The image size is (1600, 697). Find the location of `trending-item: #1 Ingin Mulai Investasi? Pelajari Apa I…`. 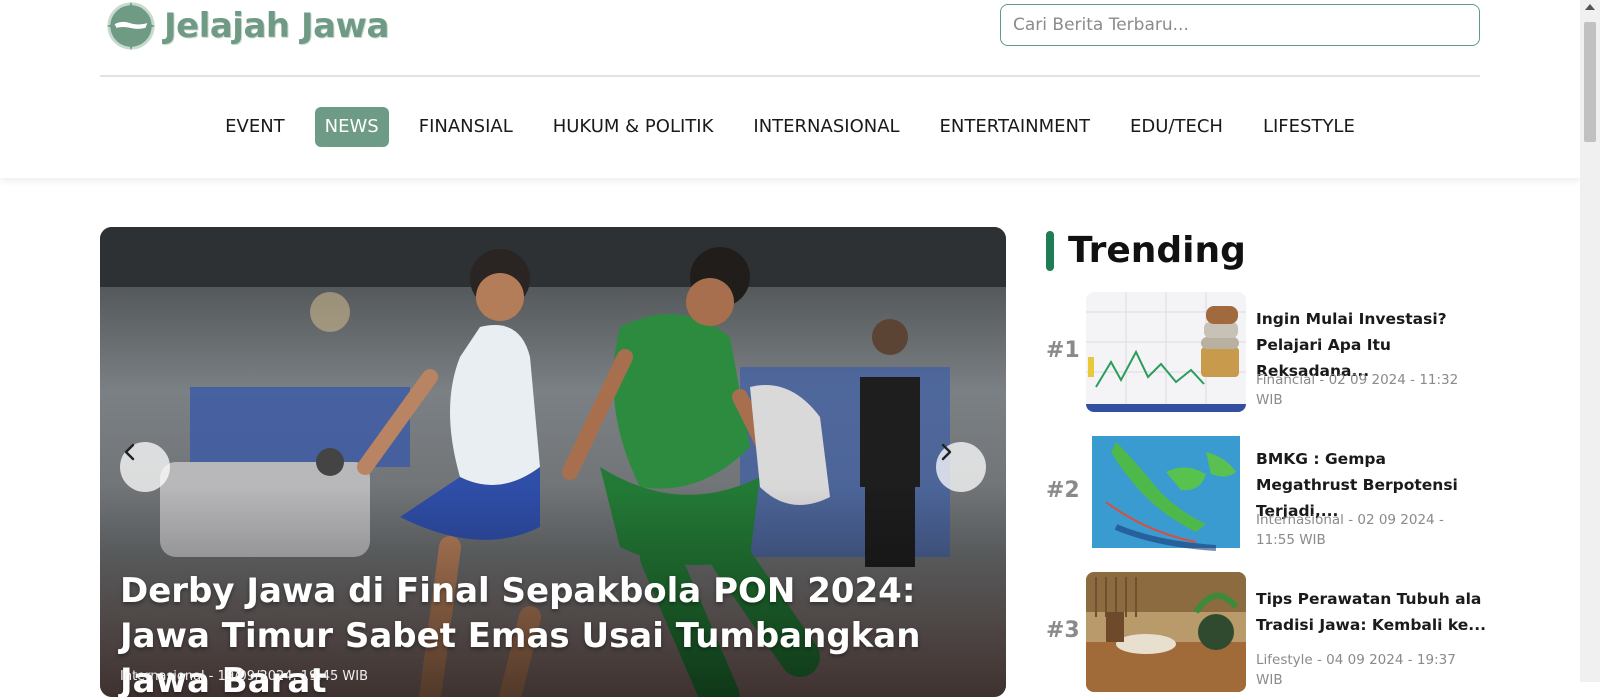

trending-item: #1 Ingin Mulai Investasi? Pelajari Apa I… is located at coordinates (1266, 352).